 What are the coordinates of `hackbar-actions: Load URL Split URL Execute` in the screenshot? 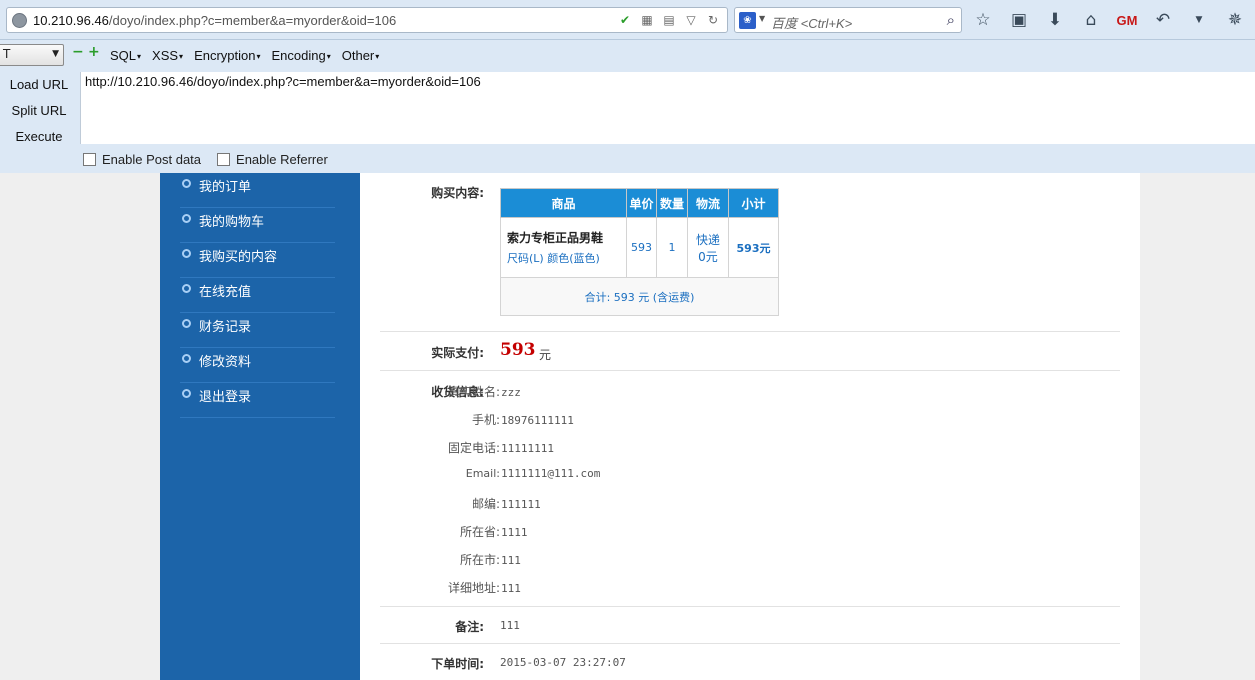 It's located at (39, 111).